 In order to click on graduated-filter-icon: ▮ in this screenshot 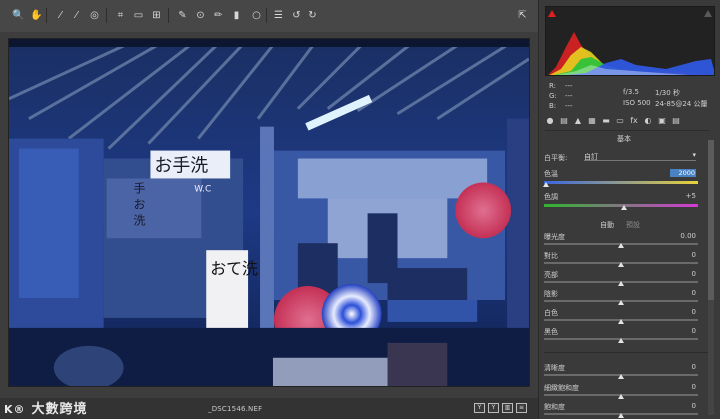, I will do `click(236, 15)`.